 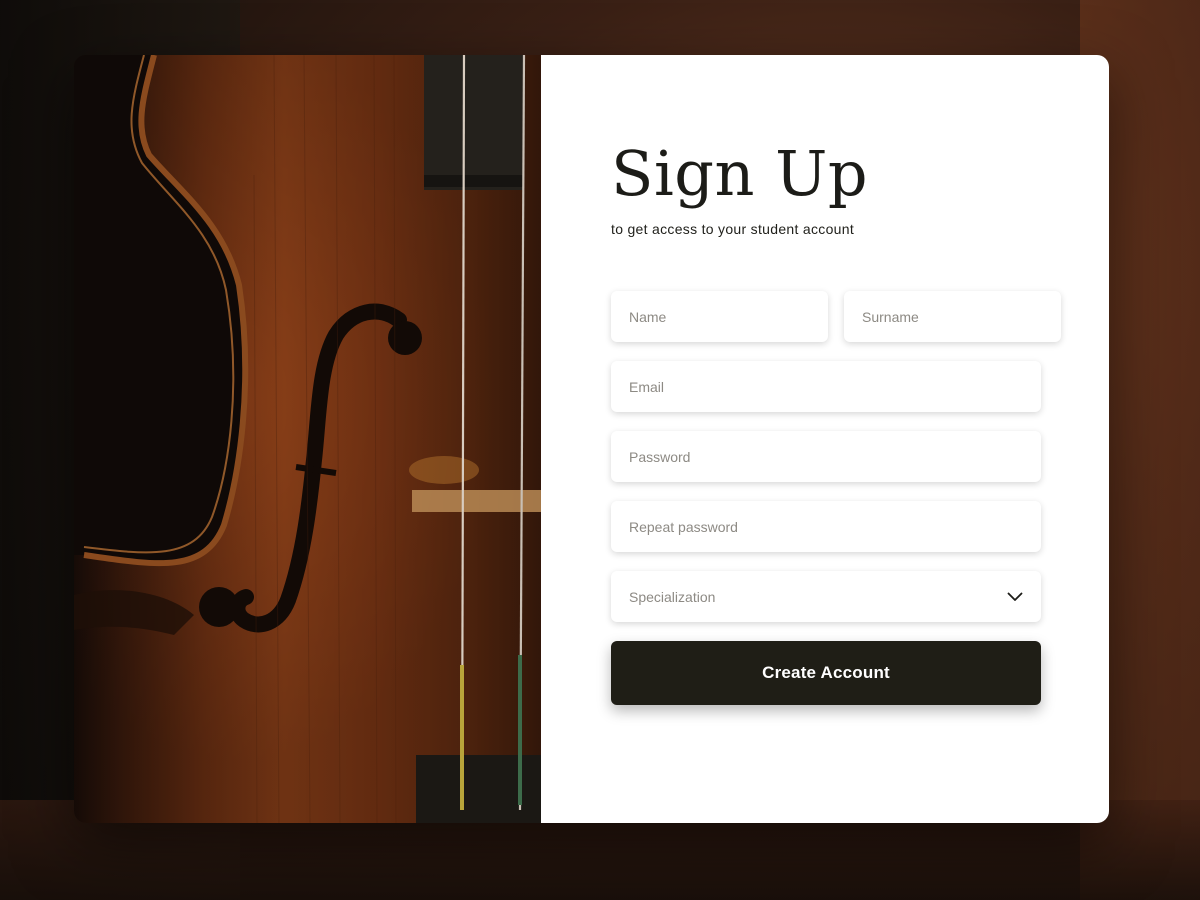 I want to click on page-subtitle: to get access to your student account, so click(x=733, y=229).